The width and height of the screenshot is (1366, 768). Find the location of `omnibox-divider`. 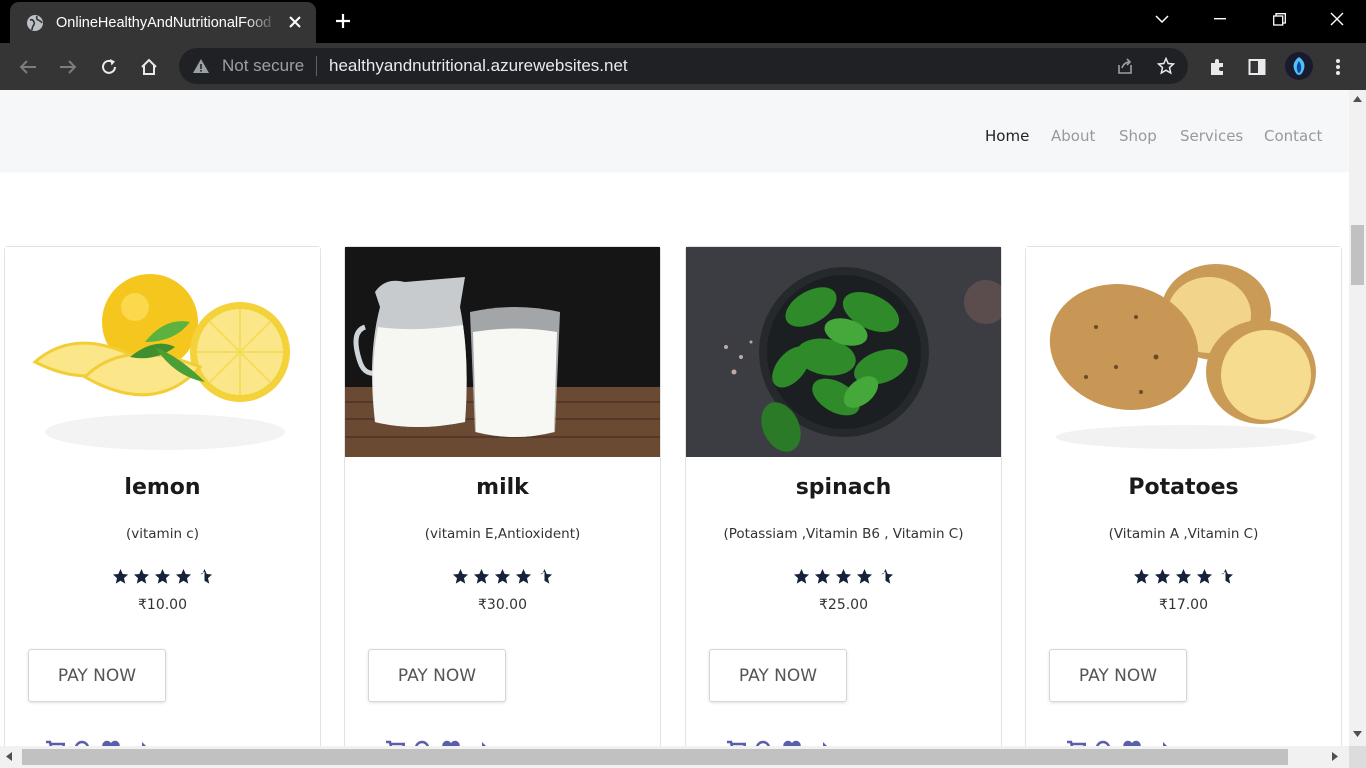

omnibox-divider is located at coordinates (316, 66).